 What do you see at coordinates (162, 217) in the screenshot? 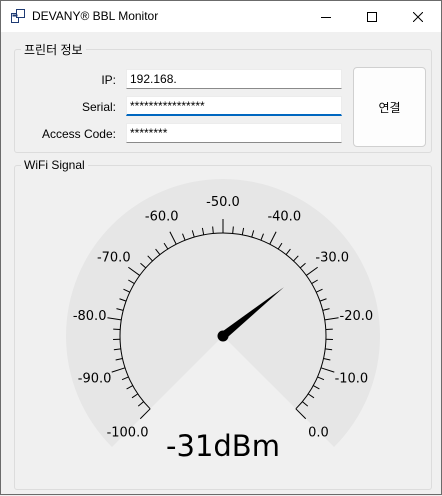
I see `gauge-tick-label: -60.0` at bounding box center [162, 217].